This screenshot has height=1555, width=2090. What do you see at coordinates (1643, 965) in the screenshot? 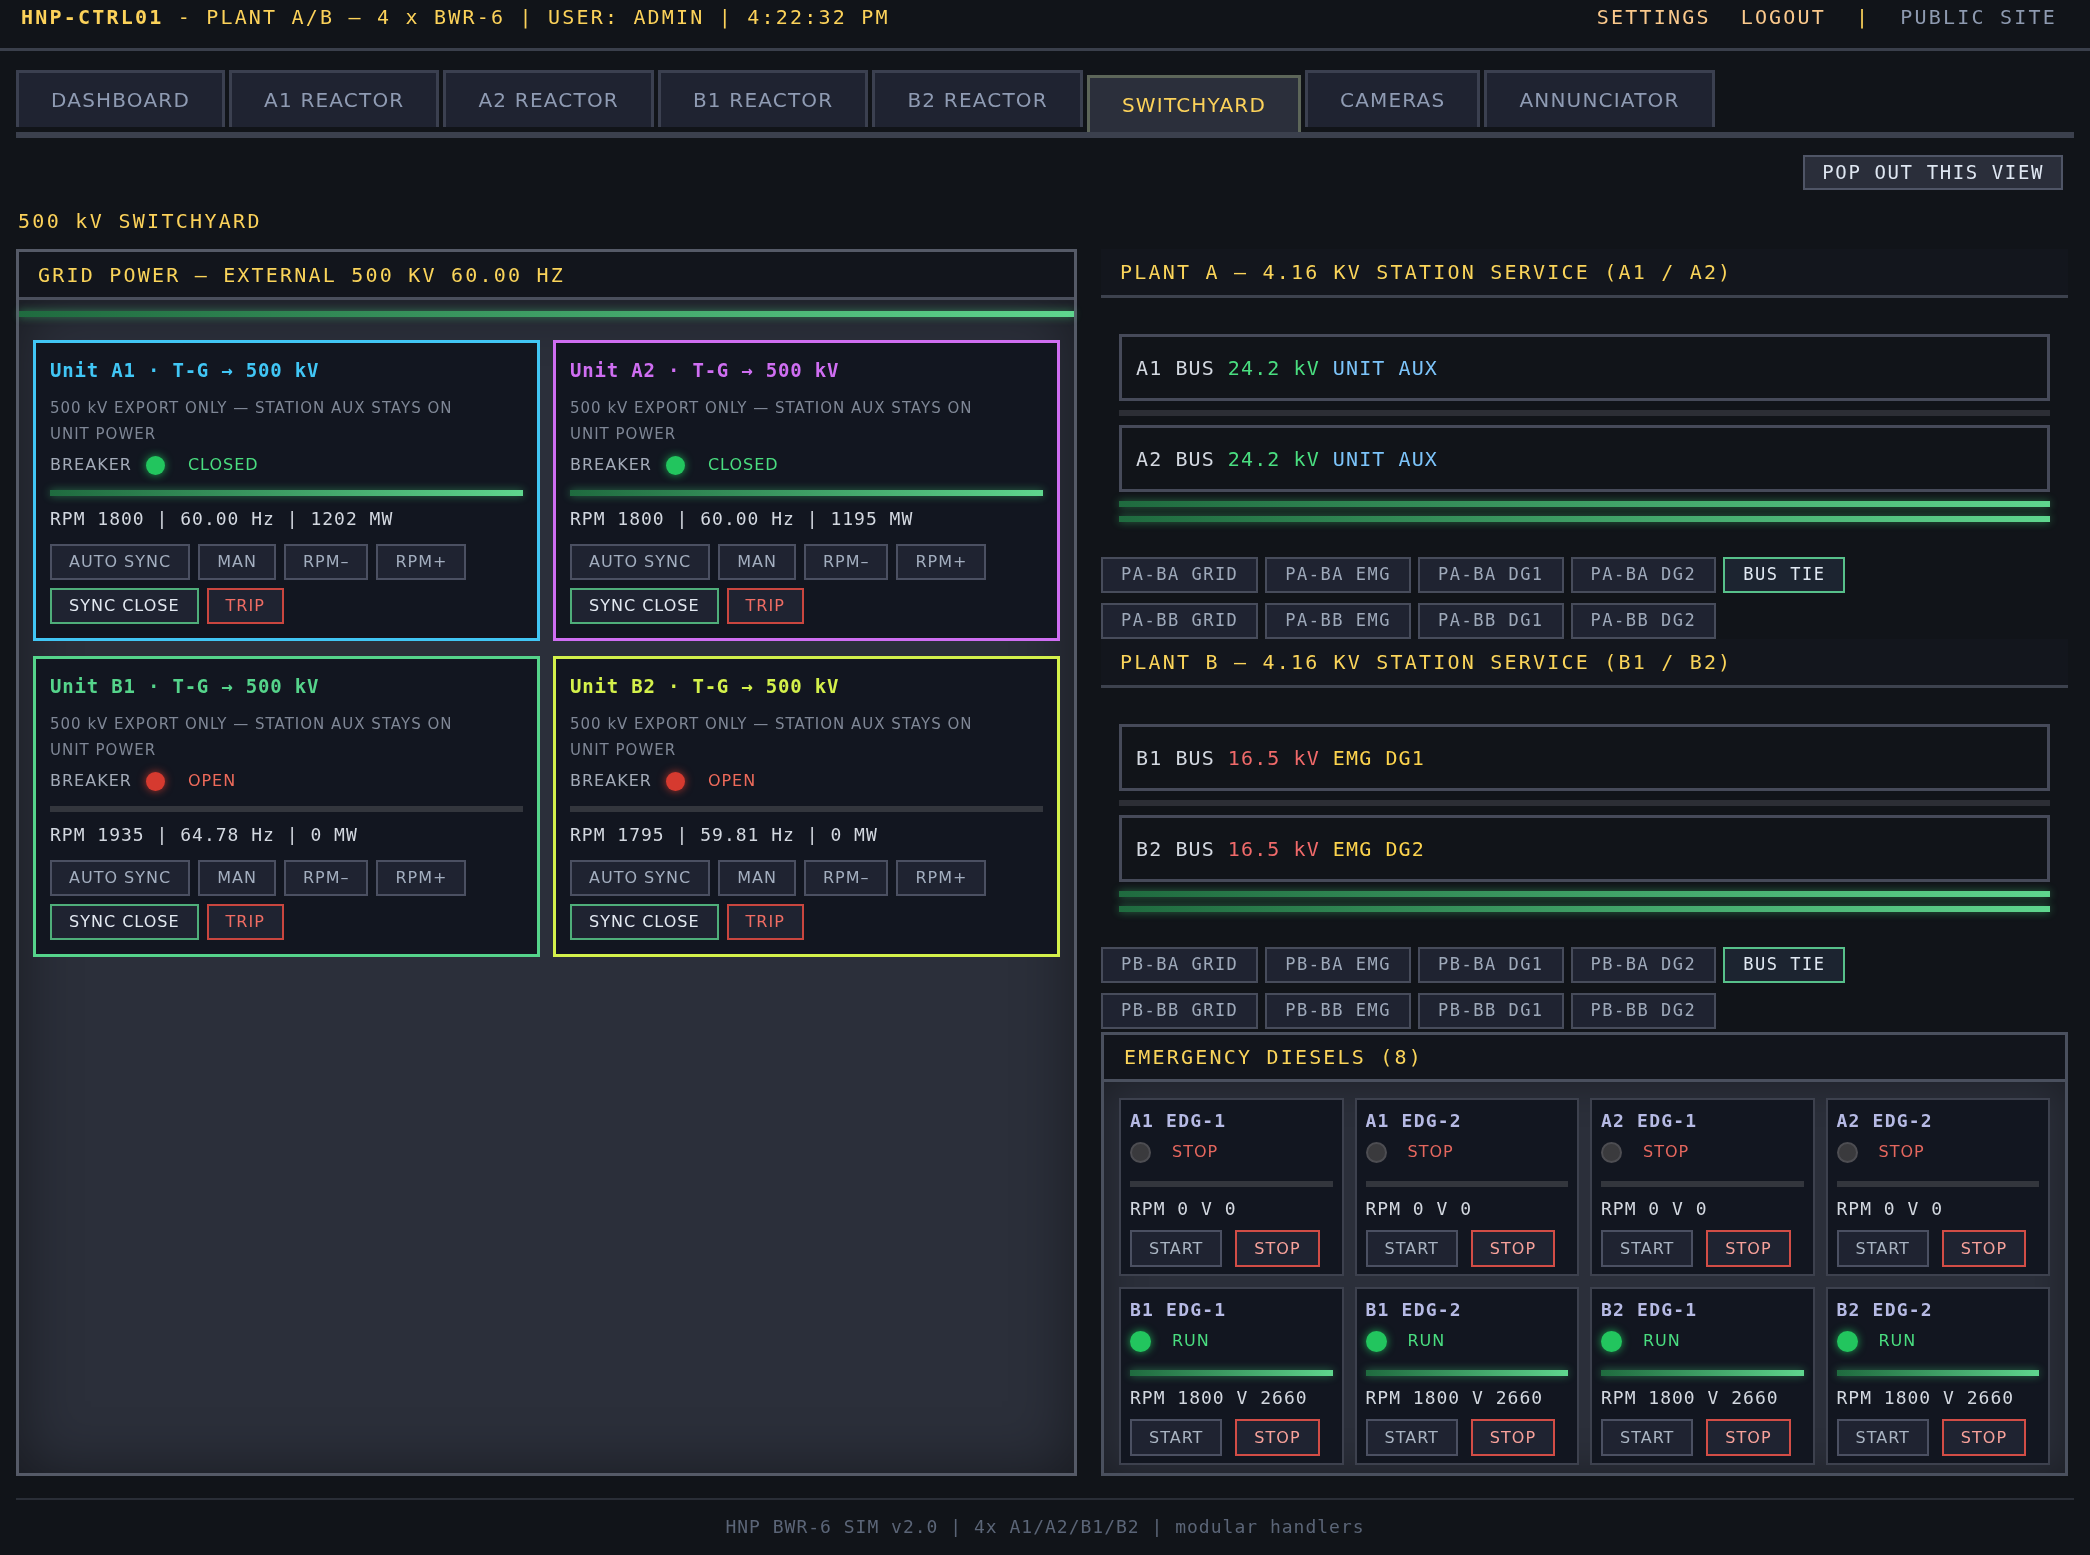
I see `breaker-switch-button: PB-BA DG2` at bounding box center [1643, 965].